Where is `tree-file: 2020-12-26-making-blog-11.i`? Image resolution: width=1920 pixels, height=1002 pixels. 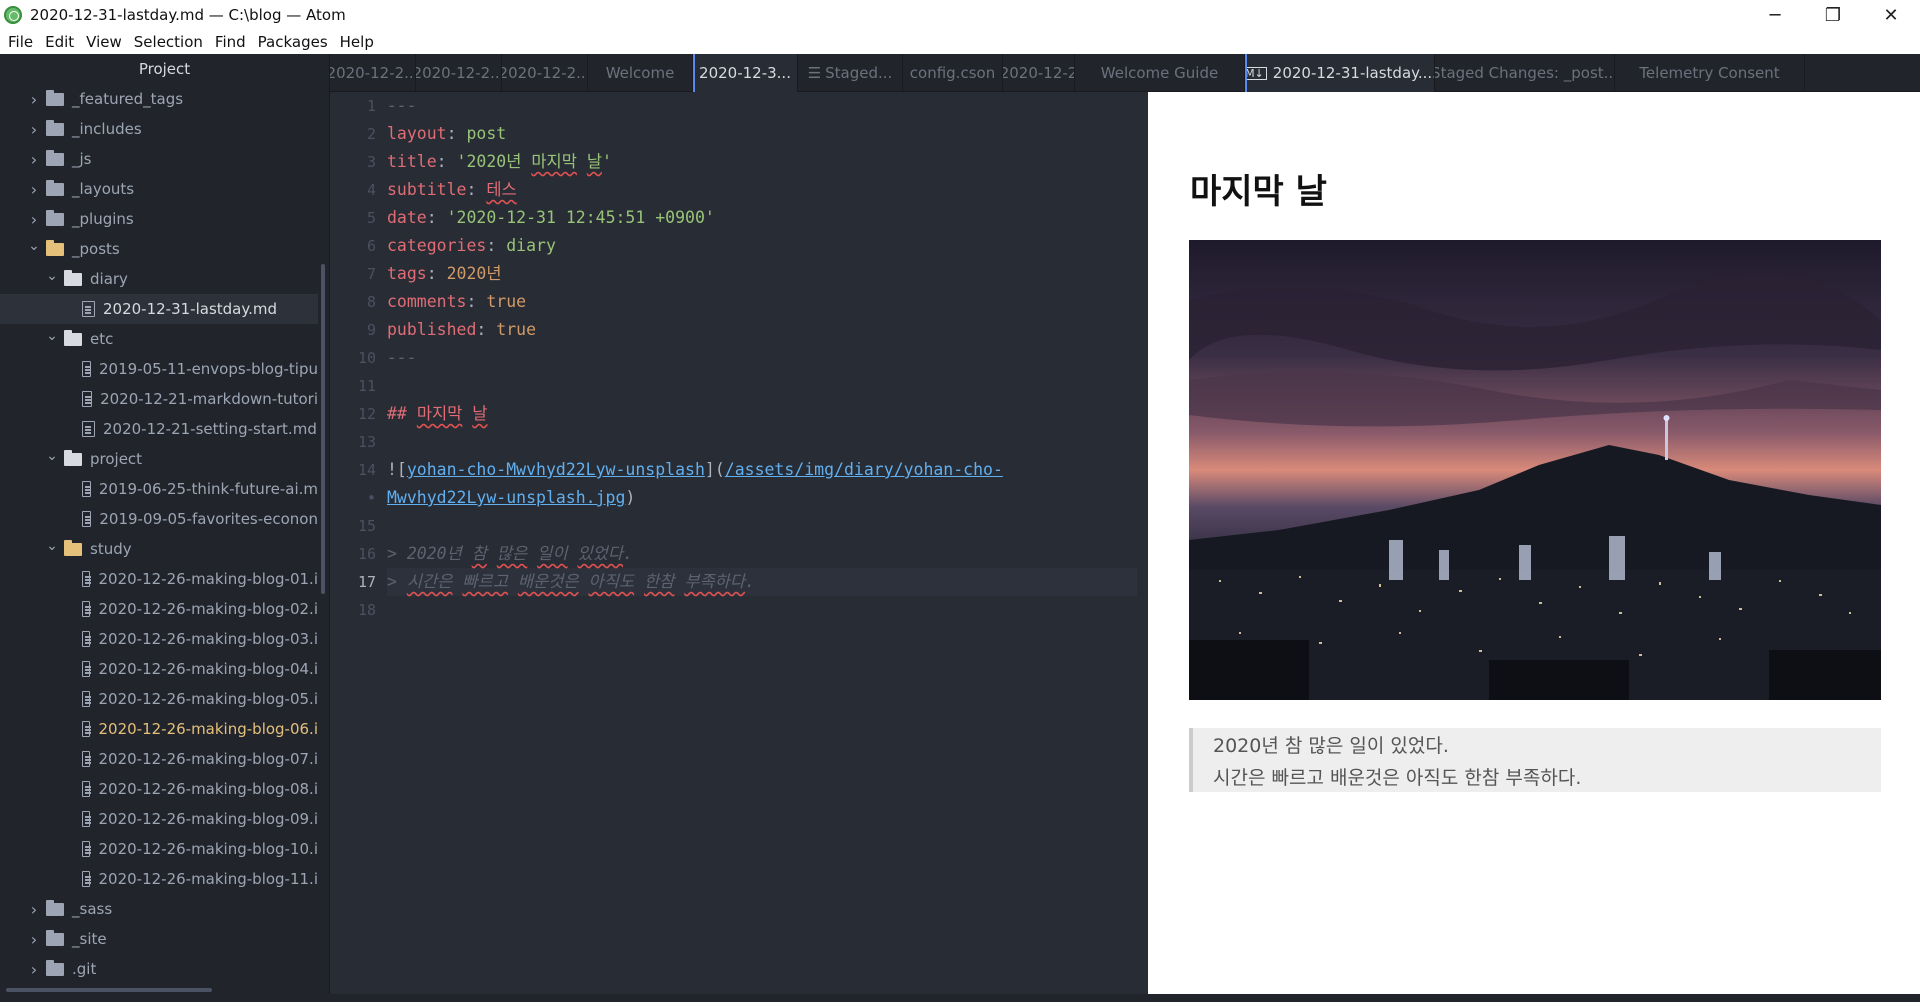
tree-file: 2020-12-26-making-blog-11.i is located at coordinates (159, 879).